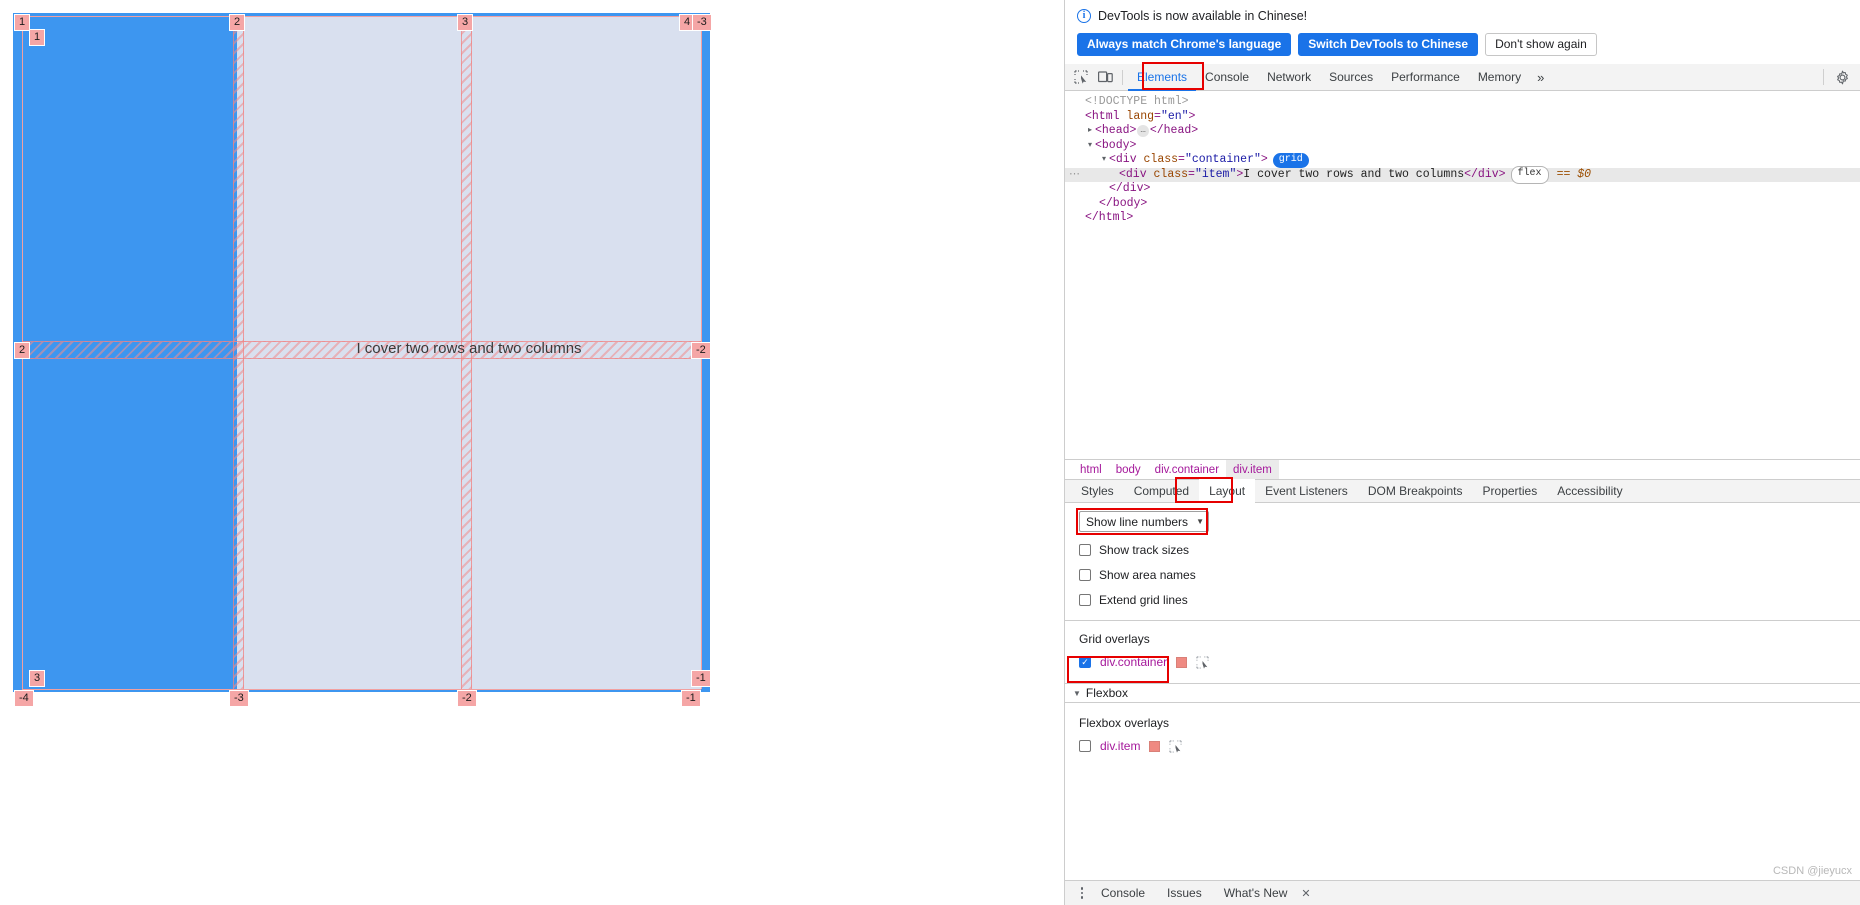 Image resolution: width=1860 pixels, height=905 pixels. What do you see at coordinates (1499, 77) in the screenshot?
I see `tab-memory: Memory` at bounding box center [1499, 77].